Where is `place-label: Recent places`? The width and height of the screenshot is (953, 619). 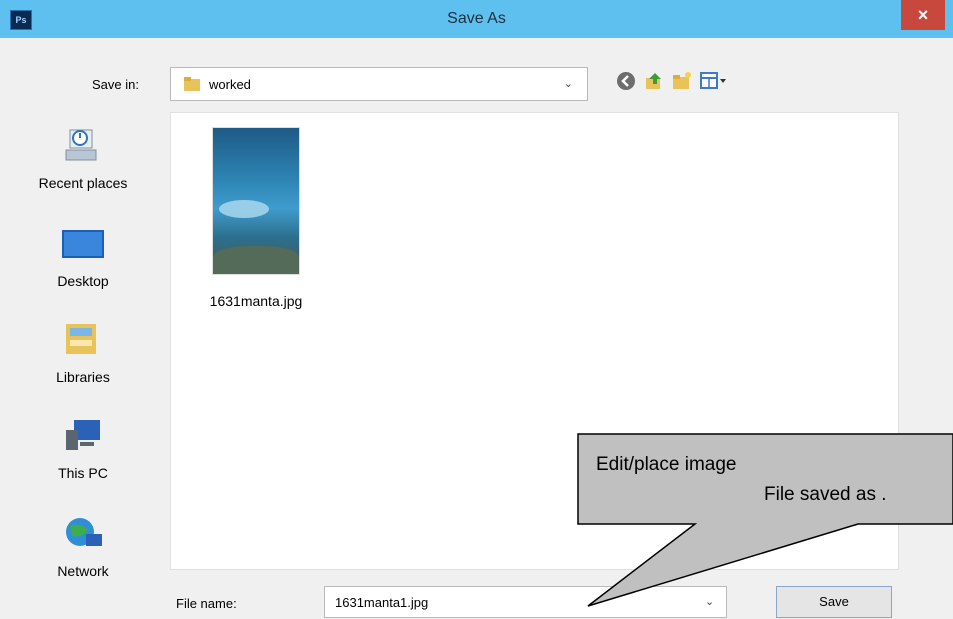 place-label: Recent places is located at coordinates (83, 183).